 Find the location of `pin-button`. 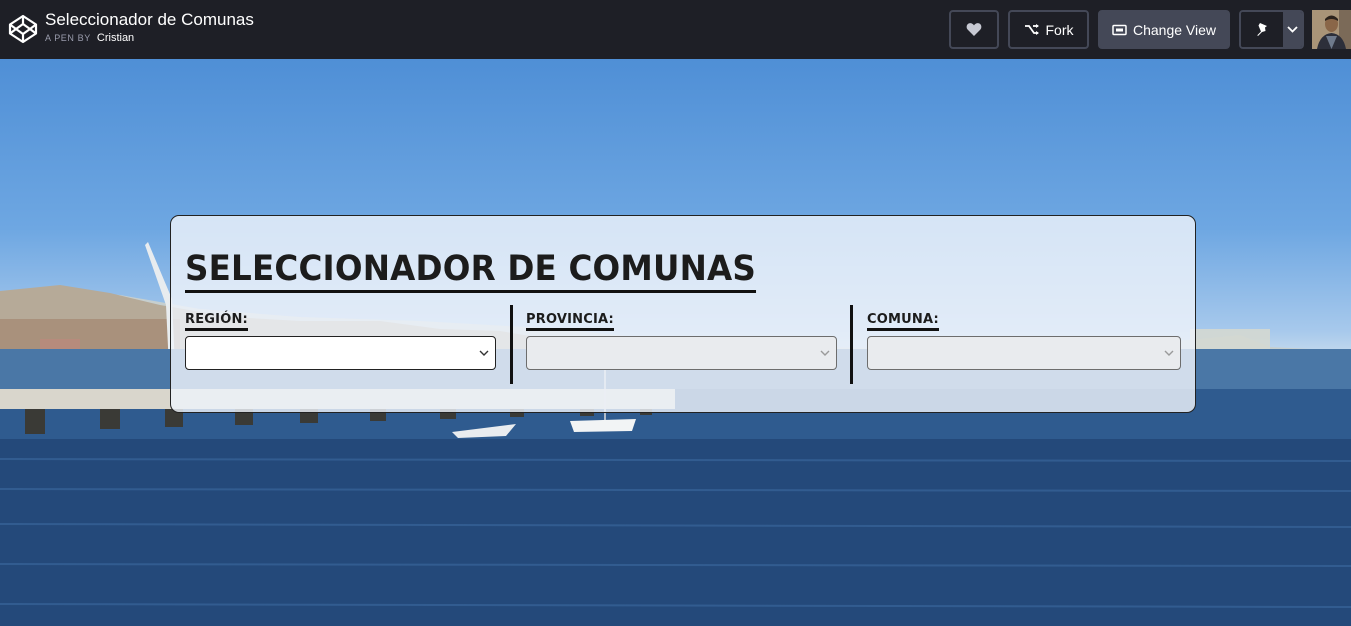

pin-button is located at coordinates (1262, 29).